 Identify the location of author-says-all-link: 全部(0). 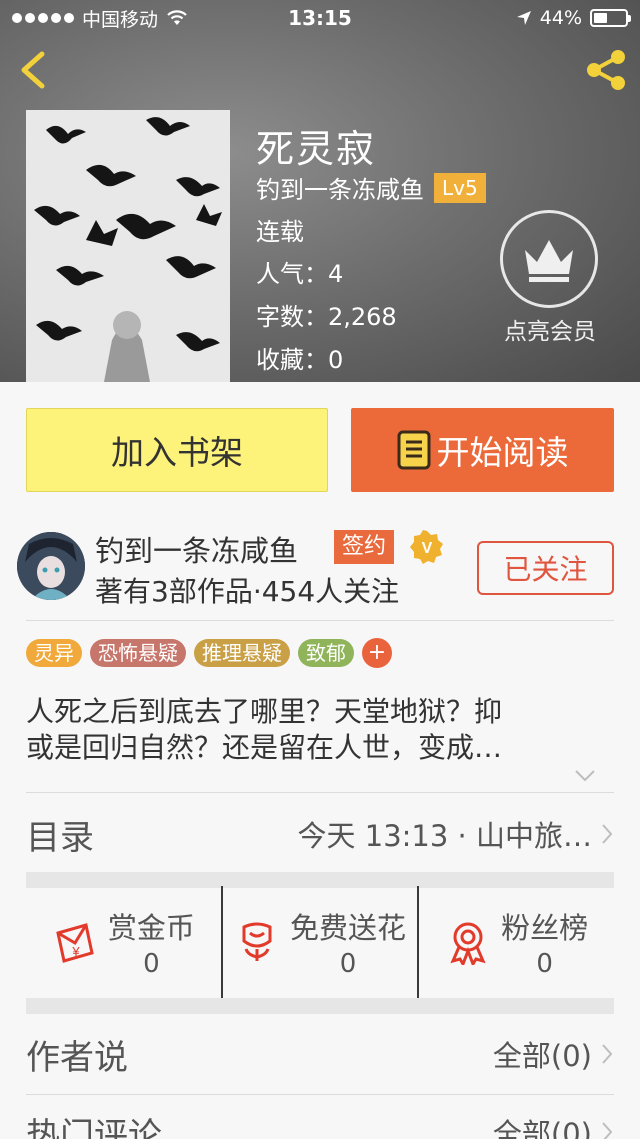
(542, 1056).